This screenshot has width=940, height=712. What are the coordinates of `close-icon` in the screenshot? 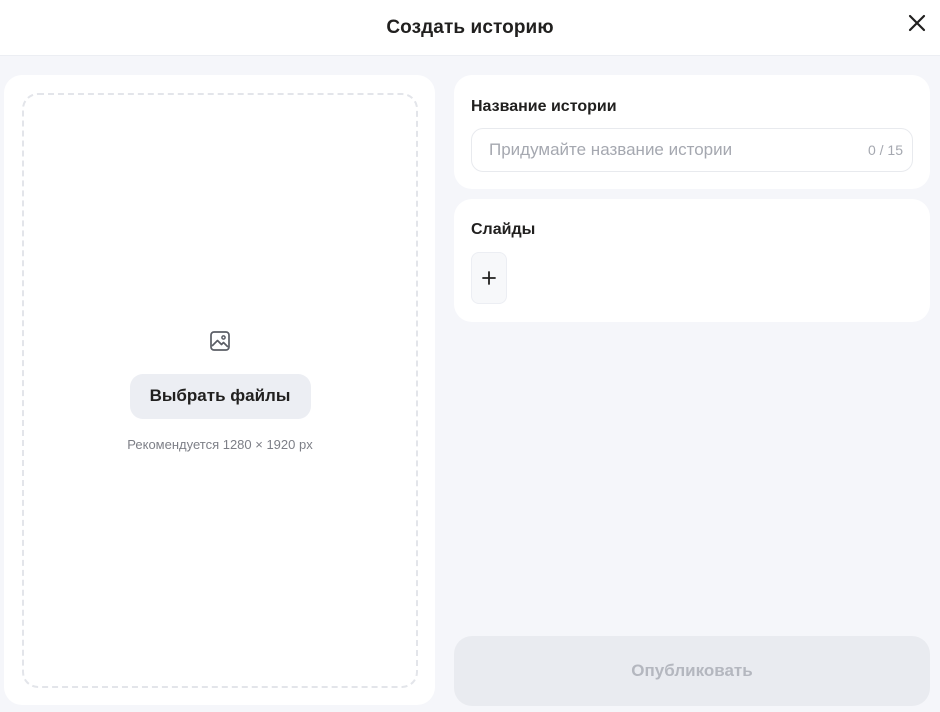 It's located at (917, 23).